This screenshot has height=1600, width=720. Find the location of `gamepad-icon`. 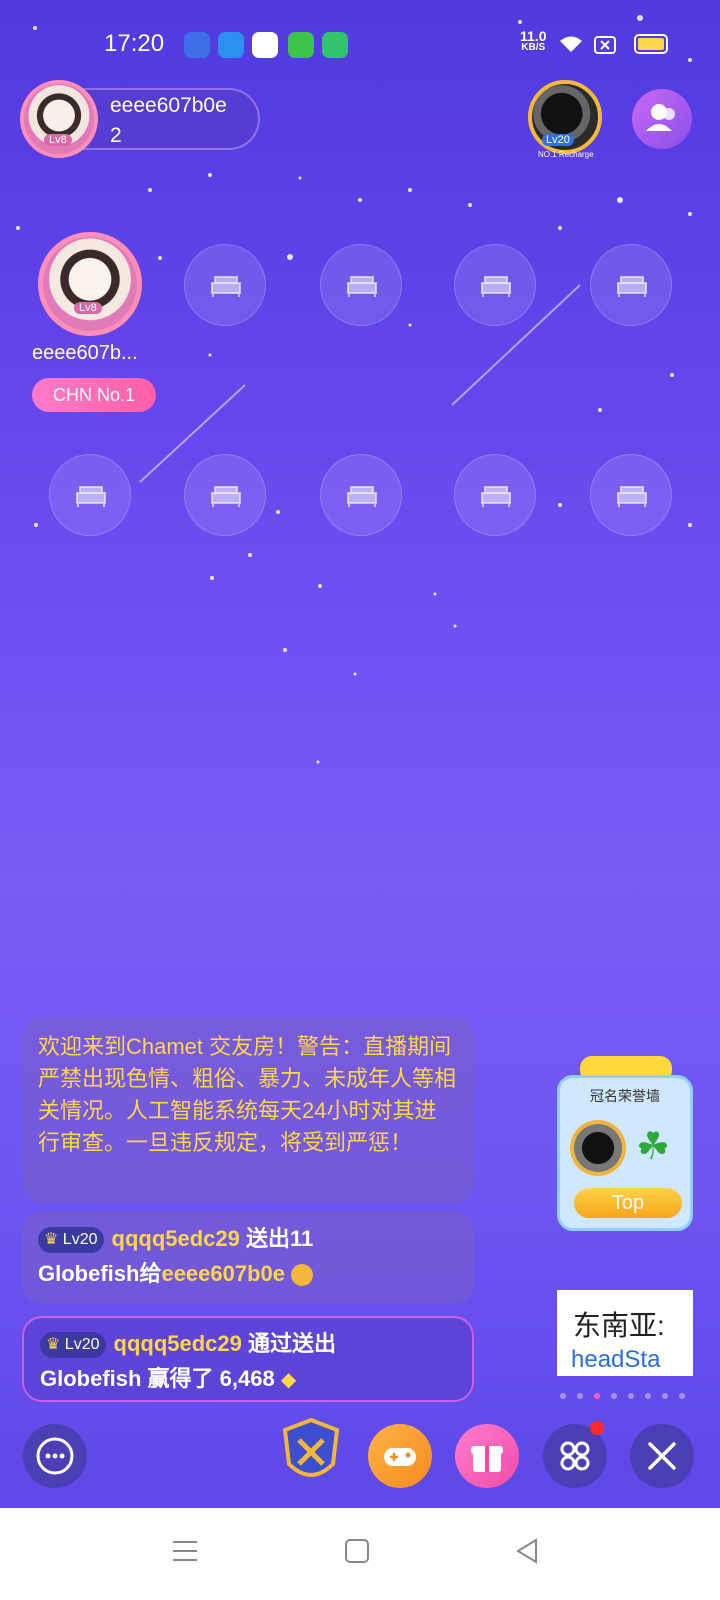

gamepad-icon is located at coordinates (400, 1457).